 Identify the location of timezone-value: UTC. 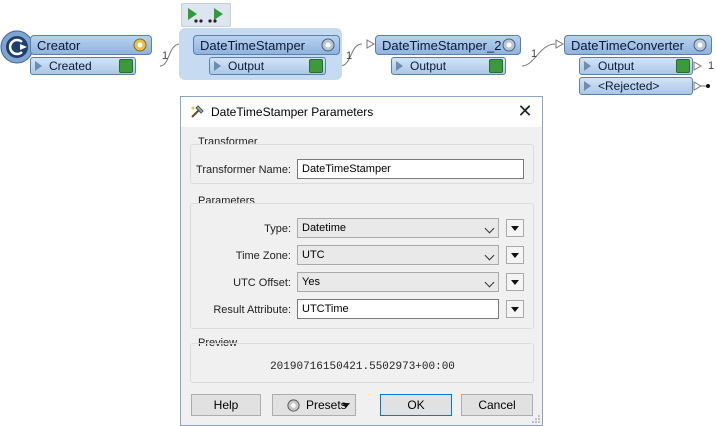
(313, 255).